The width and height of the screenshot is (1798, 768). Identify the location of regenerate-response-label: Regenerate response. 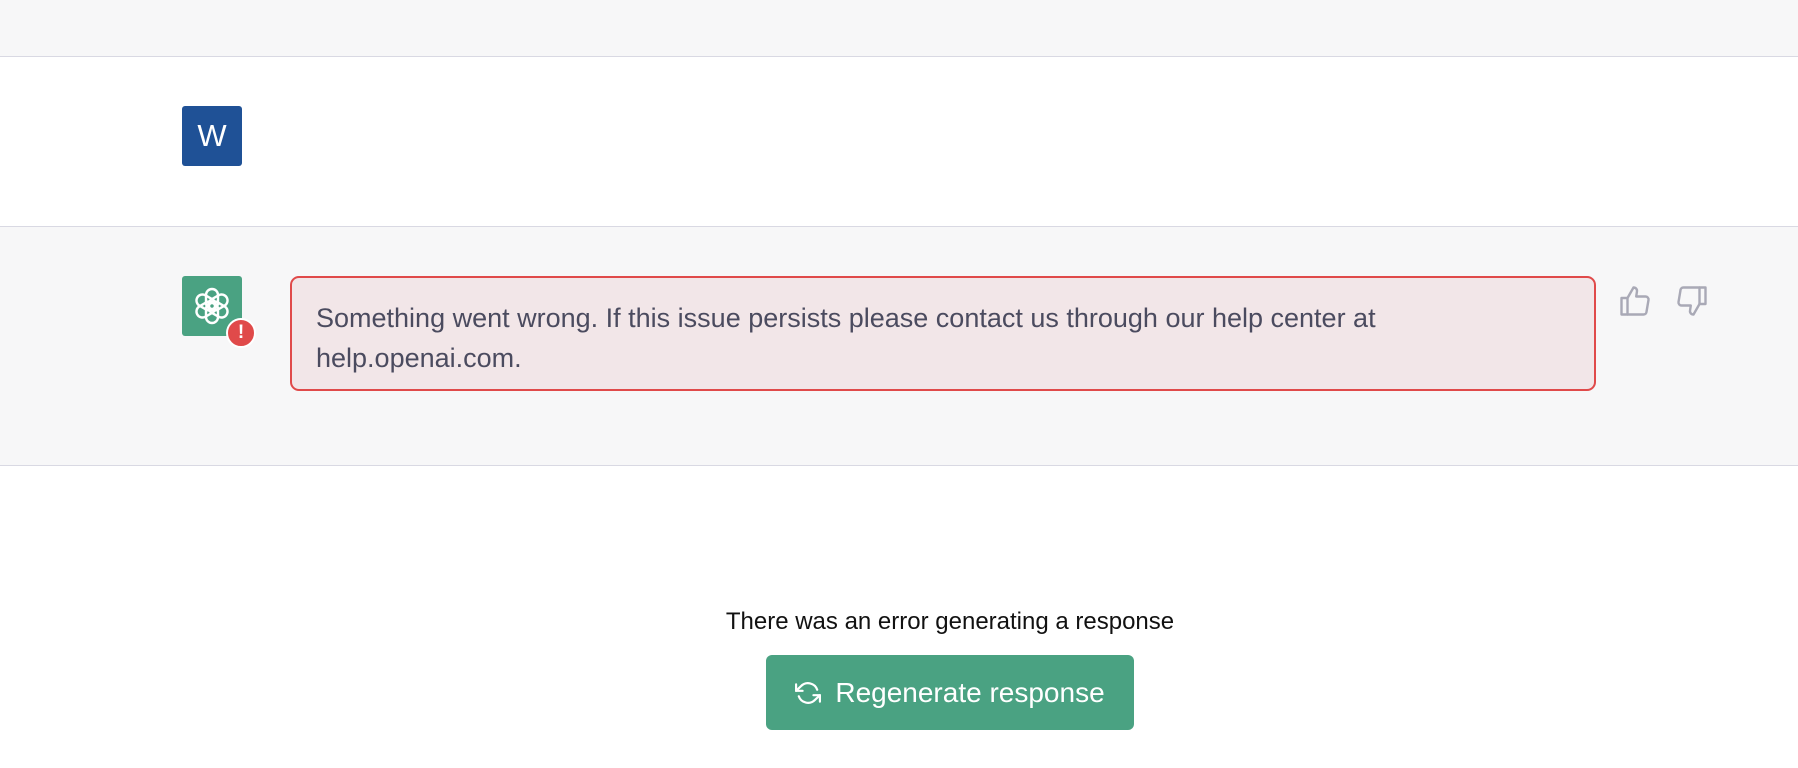
(970, 692).